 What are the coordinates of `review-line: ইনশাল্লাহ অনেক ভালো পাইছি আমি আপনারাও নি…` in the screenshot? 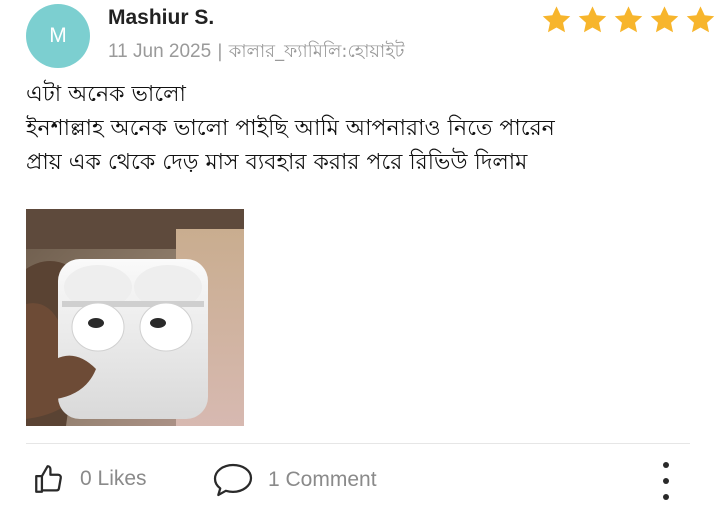 It's located at (290, 128).